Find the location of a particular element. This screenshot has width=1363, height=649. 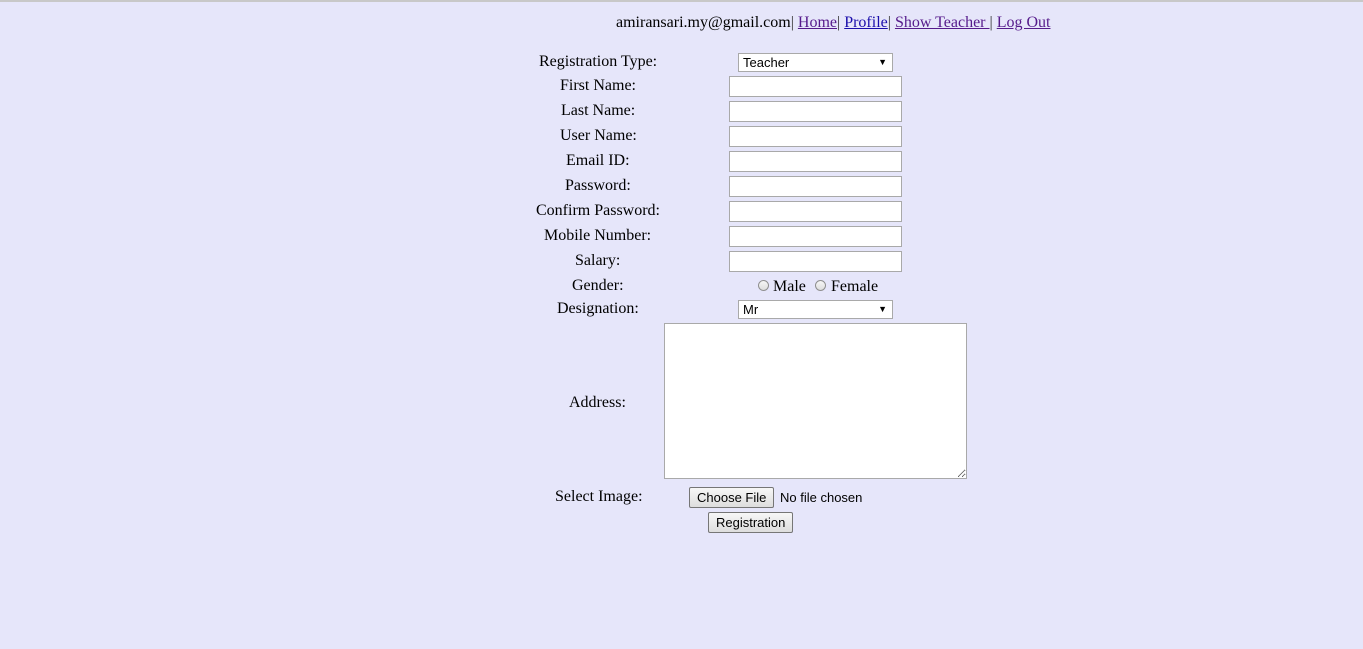

designation-label: Designation: is located at coordinates (598, 308).